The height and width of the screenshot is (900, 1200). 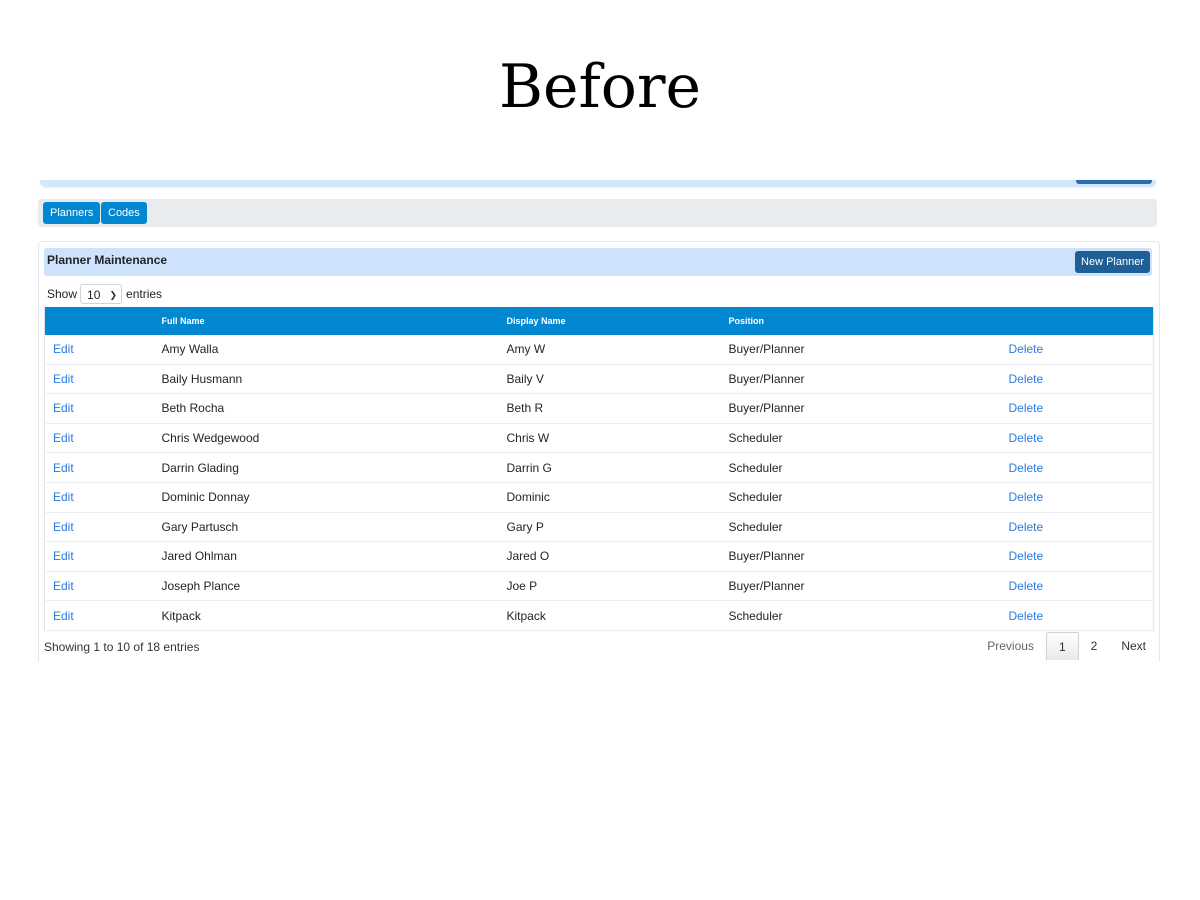 What do you see at coordinates (1010, 646) in the screenshot?
I see `previous-page-button: Previous` at bounding box center [1010, 646].